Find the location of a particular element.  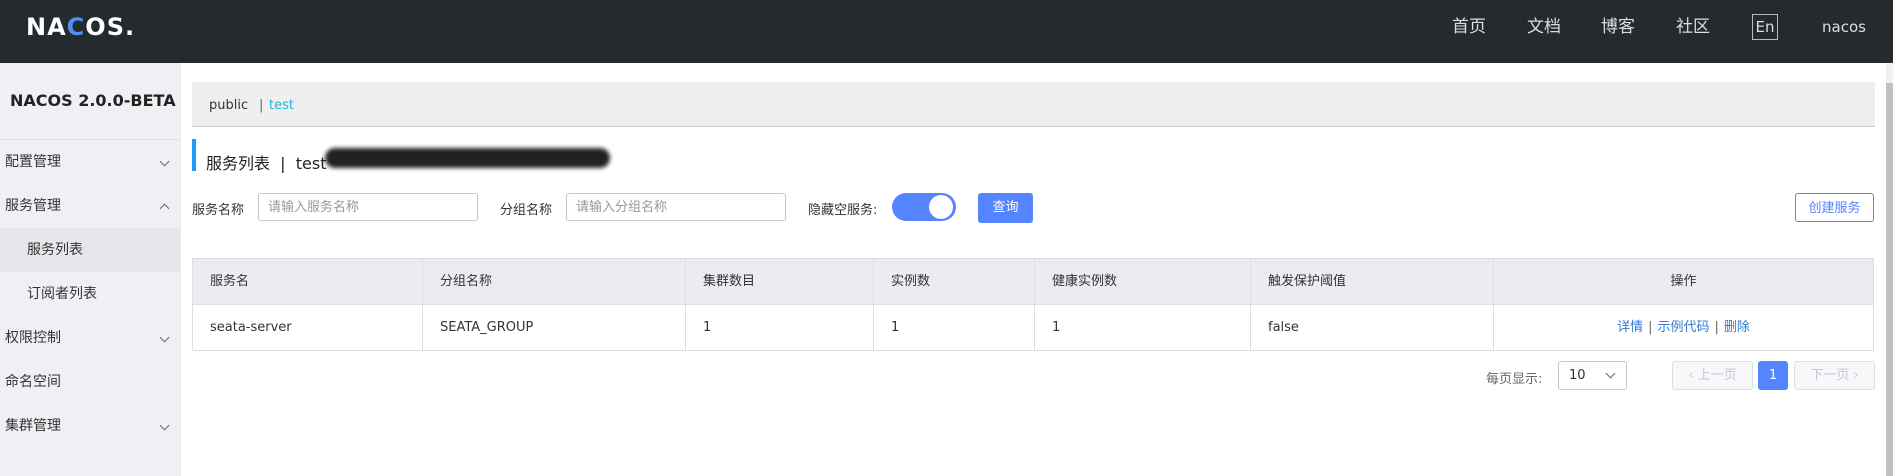

delete-link: 删除 is located at coordinates (1737, 327).